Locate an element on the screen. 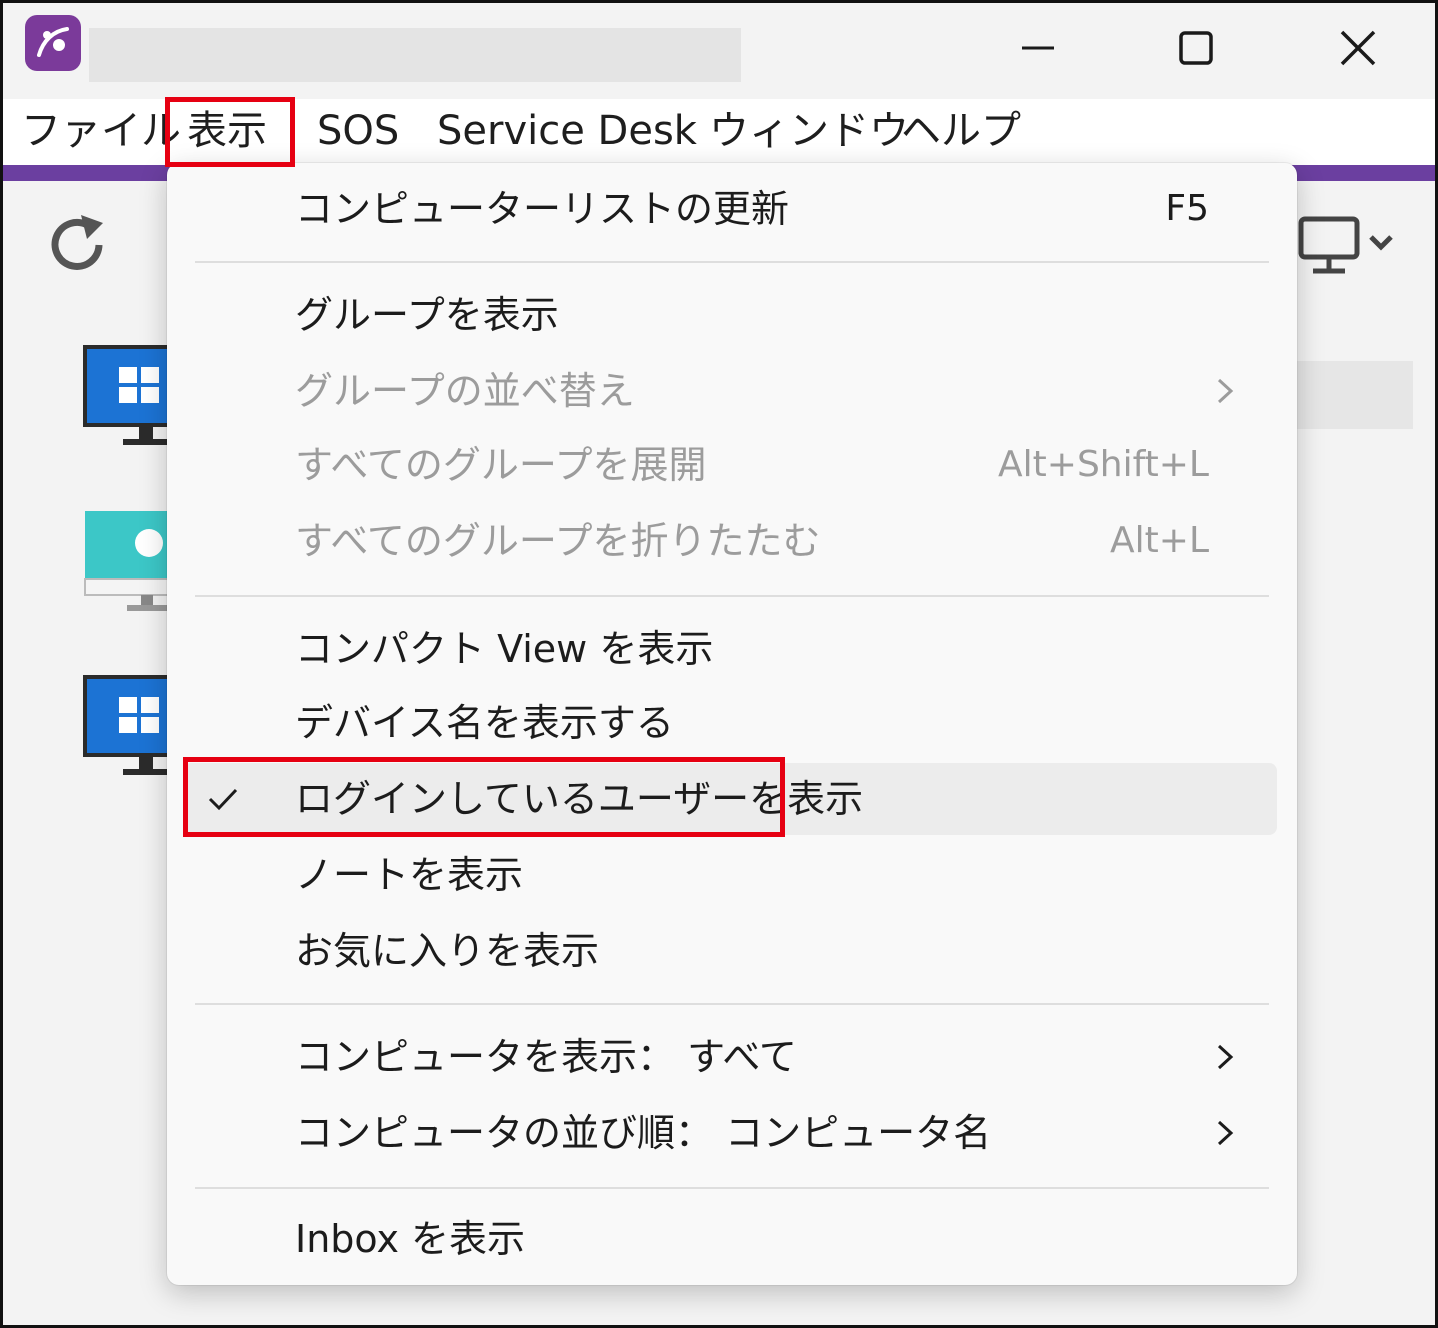 This screenshot has width=1438, height=1328. close-button is located at coordinates (1358, 48).